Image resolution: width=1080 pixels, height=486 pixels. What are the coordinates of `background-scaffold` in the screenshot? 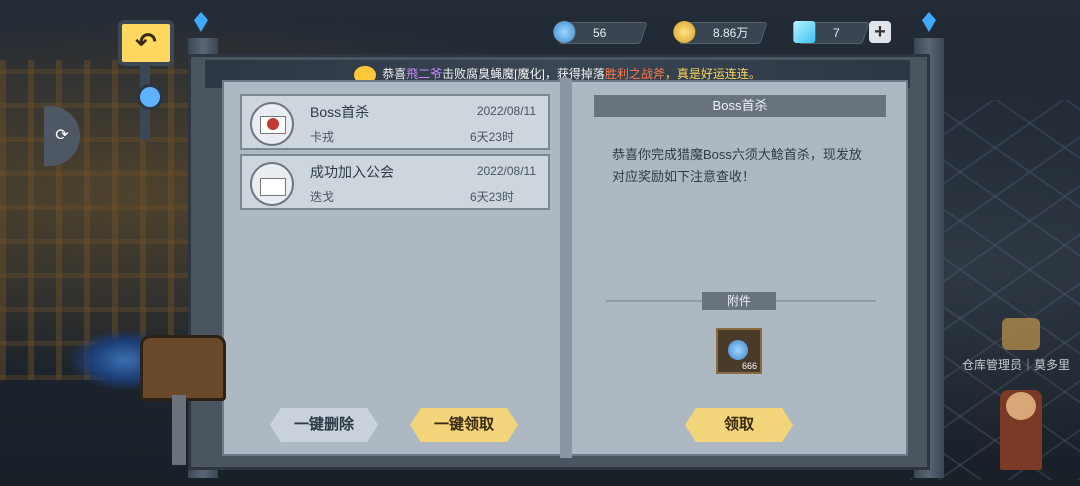 It's located at (100, 220).